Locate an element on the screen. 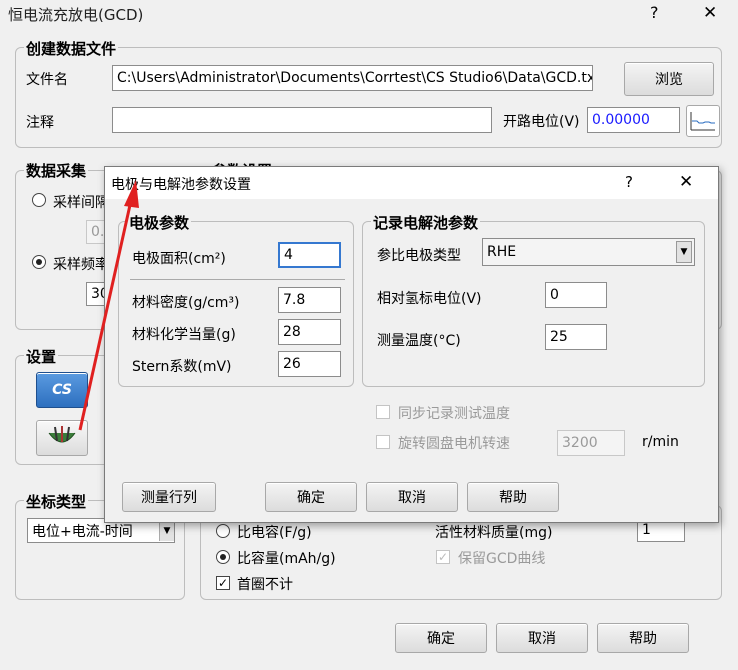 The image size is (738, 670). window-title: 恒电流充放电(GCD) is located at coordinates (76, 15).